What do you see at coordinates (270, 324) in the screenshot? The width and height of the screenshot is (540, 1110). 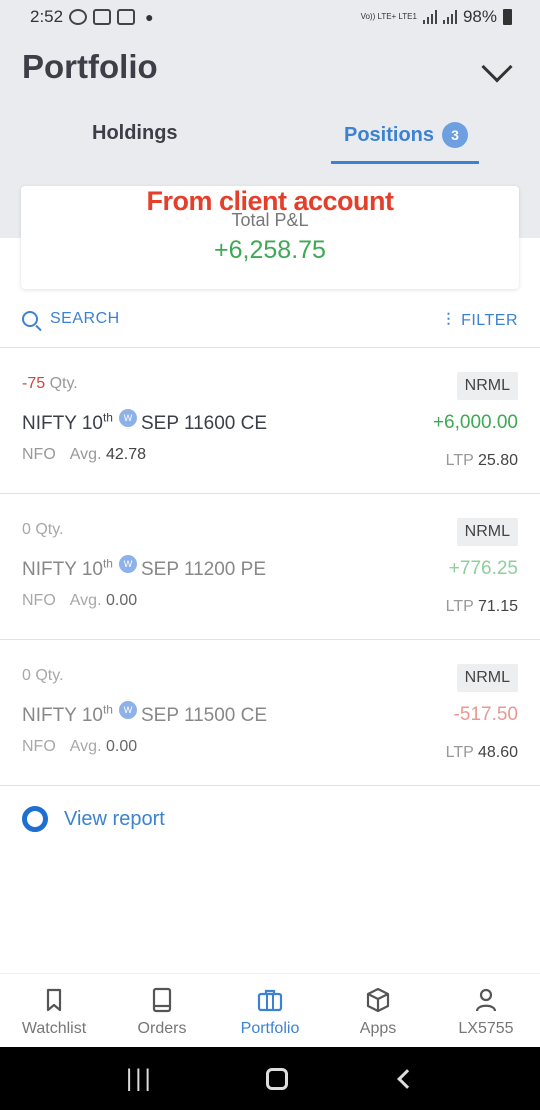 I see `search-filter-bar: SEARCH ⫶ FILTER` at bounding box center [270, 324].